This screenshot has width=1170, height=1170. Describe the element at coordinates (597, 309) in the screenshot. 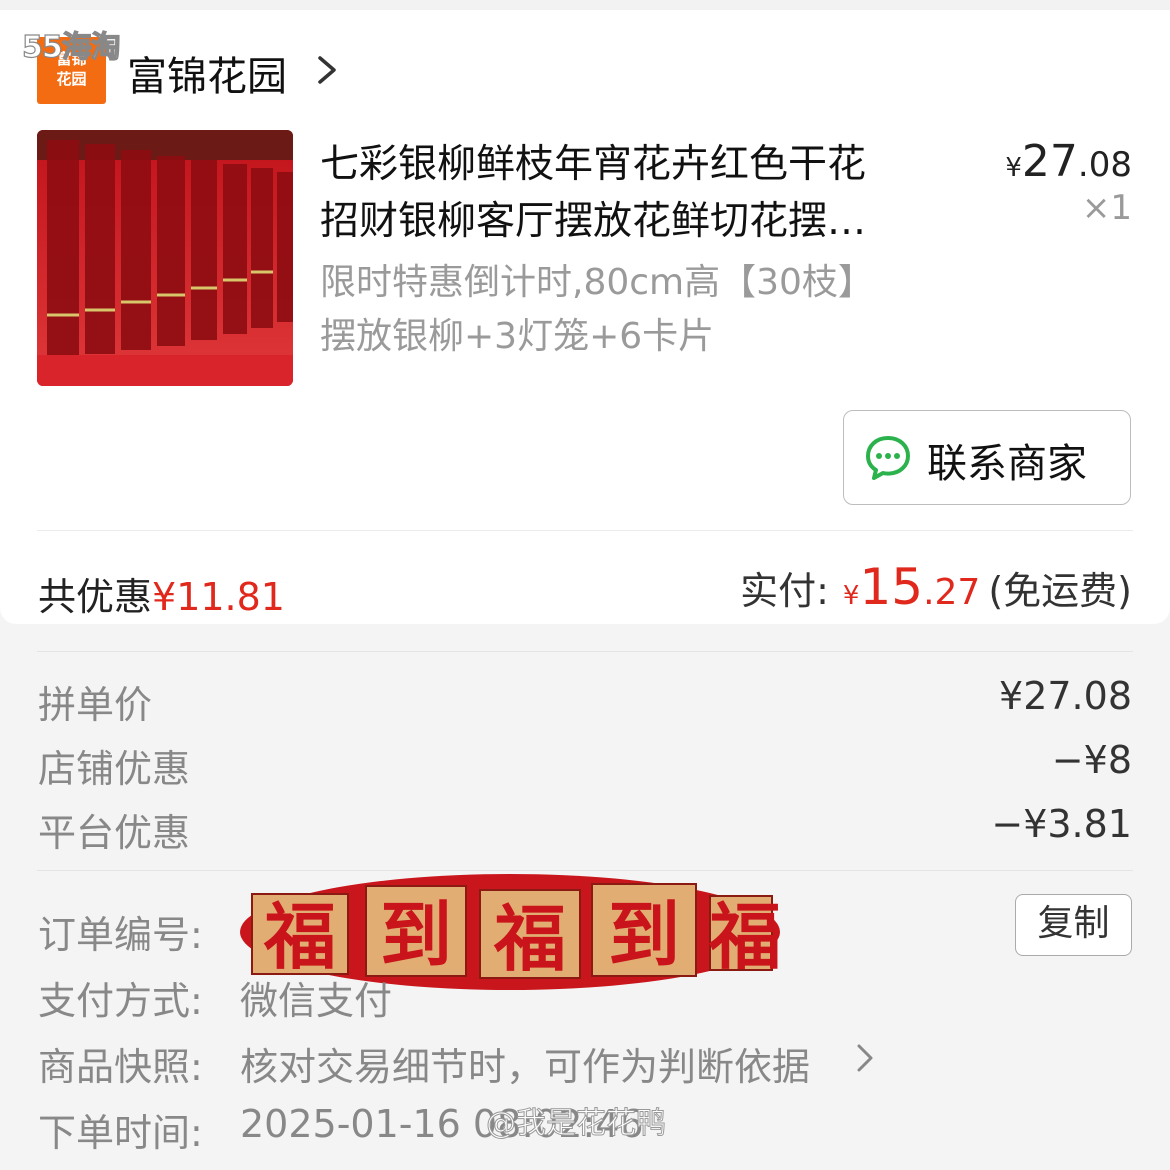

I see `product-spec: 限时特惠倒计时,80cm高【30枝】 摆放银柳+3灯笼+6卡片` at that location.